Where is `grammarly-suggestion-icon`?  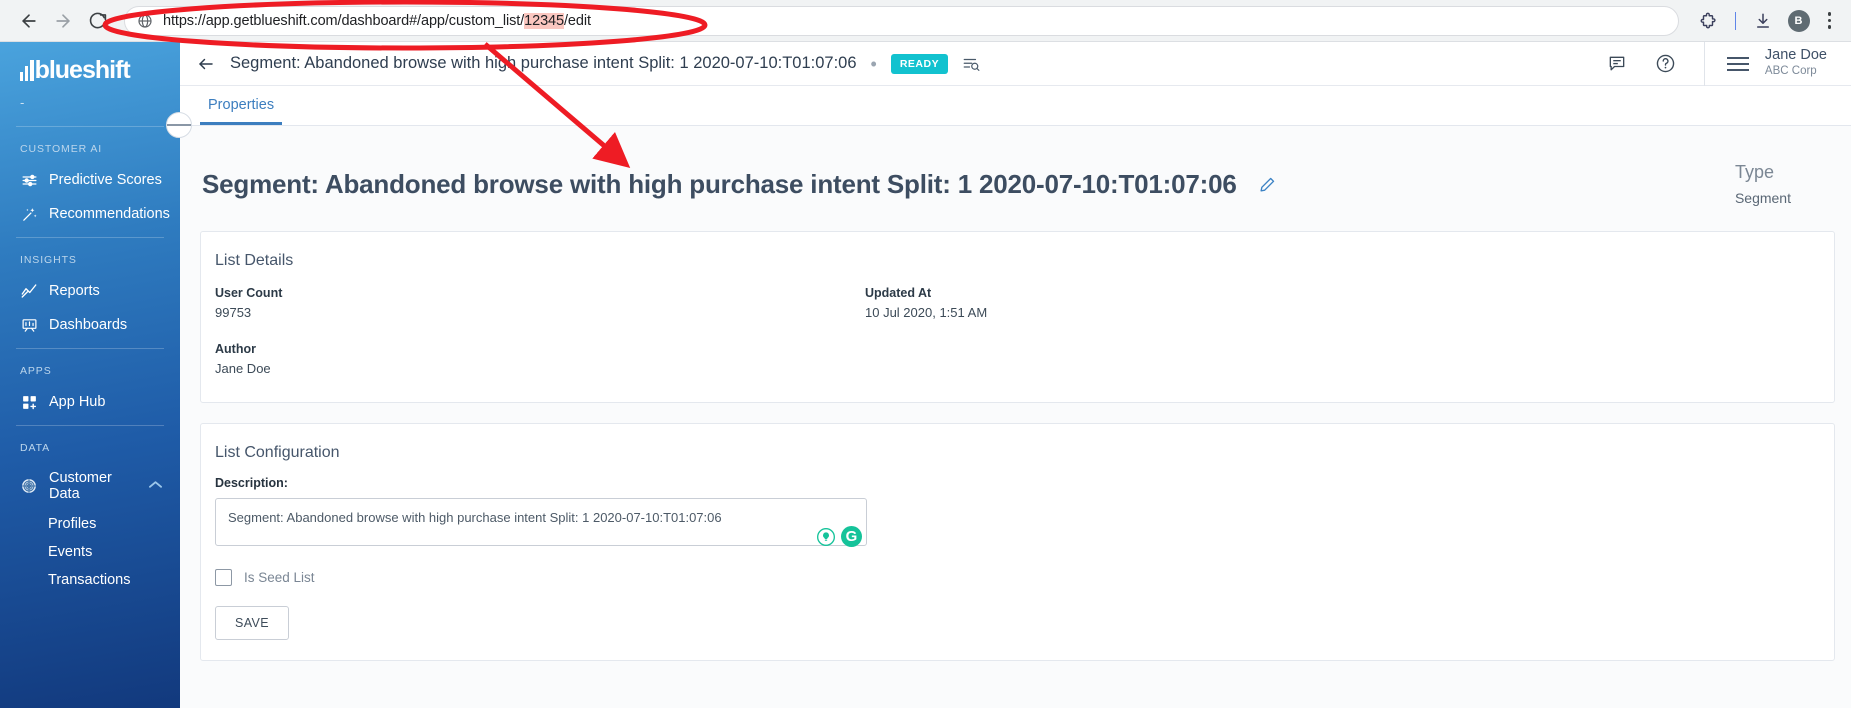 grammarly-suggestion-icon is located at coordinates (826, 537).